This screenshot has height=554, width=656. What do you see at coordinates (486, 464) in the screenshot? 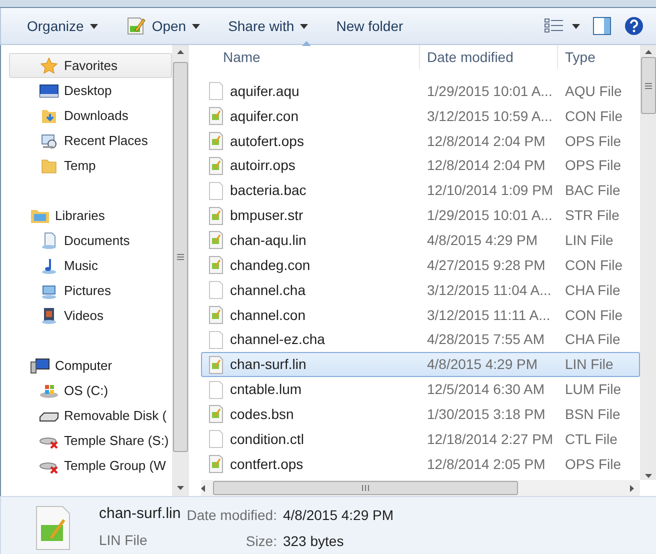
I see `date-cell-text: 12/8/2014 2:05 PM` at bounding box center [486, 464].